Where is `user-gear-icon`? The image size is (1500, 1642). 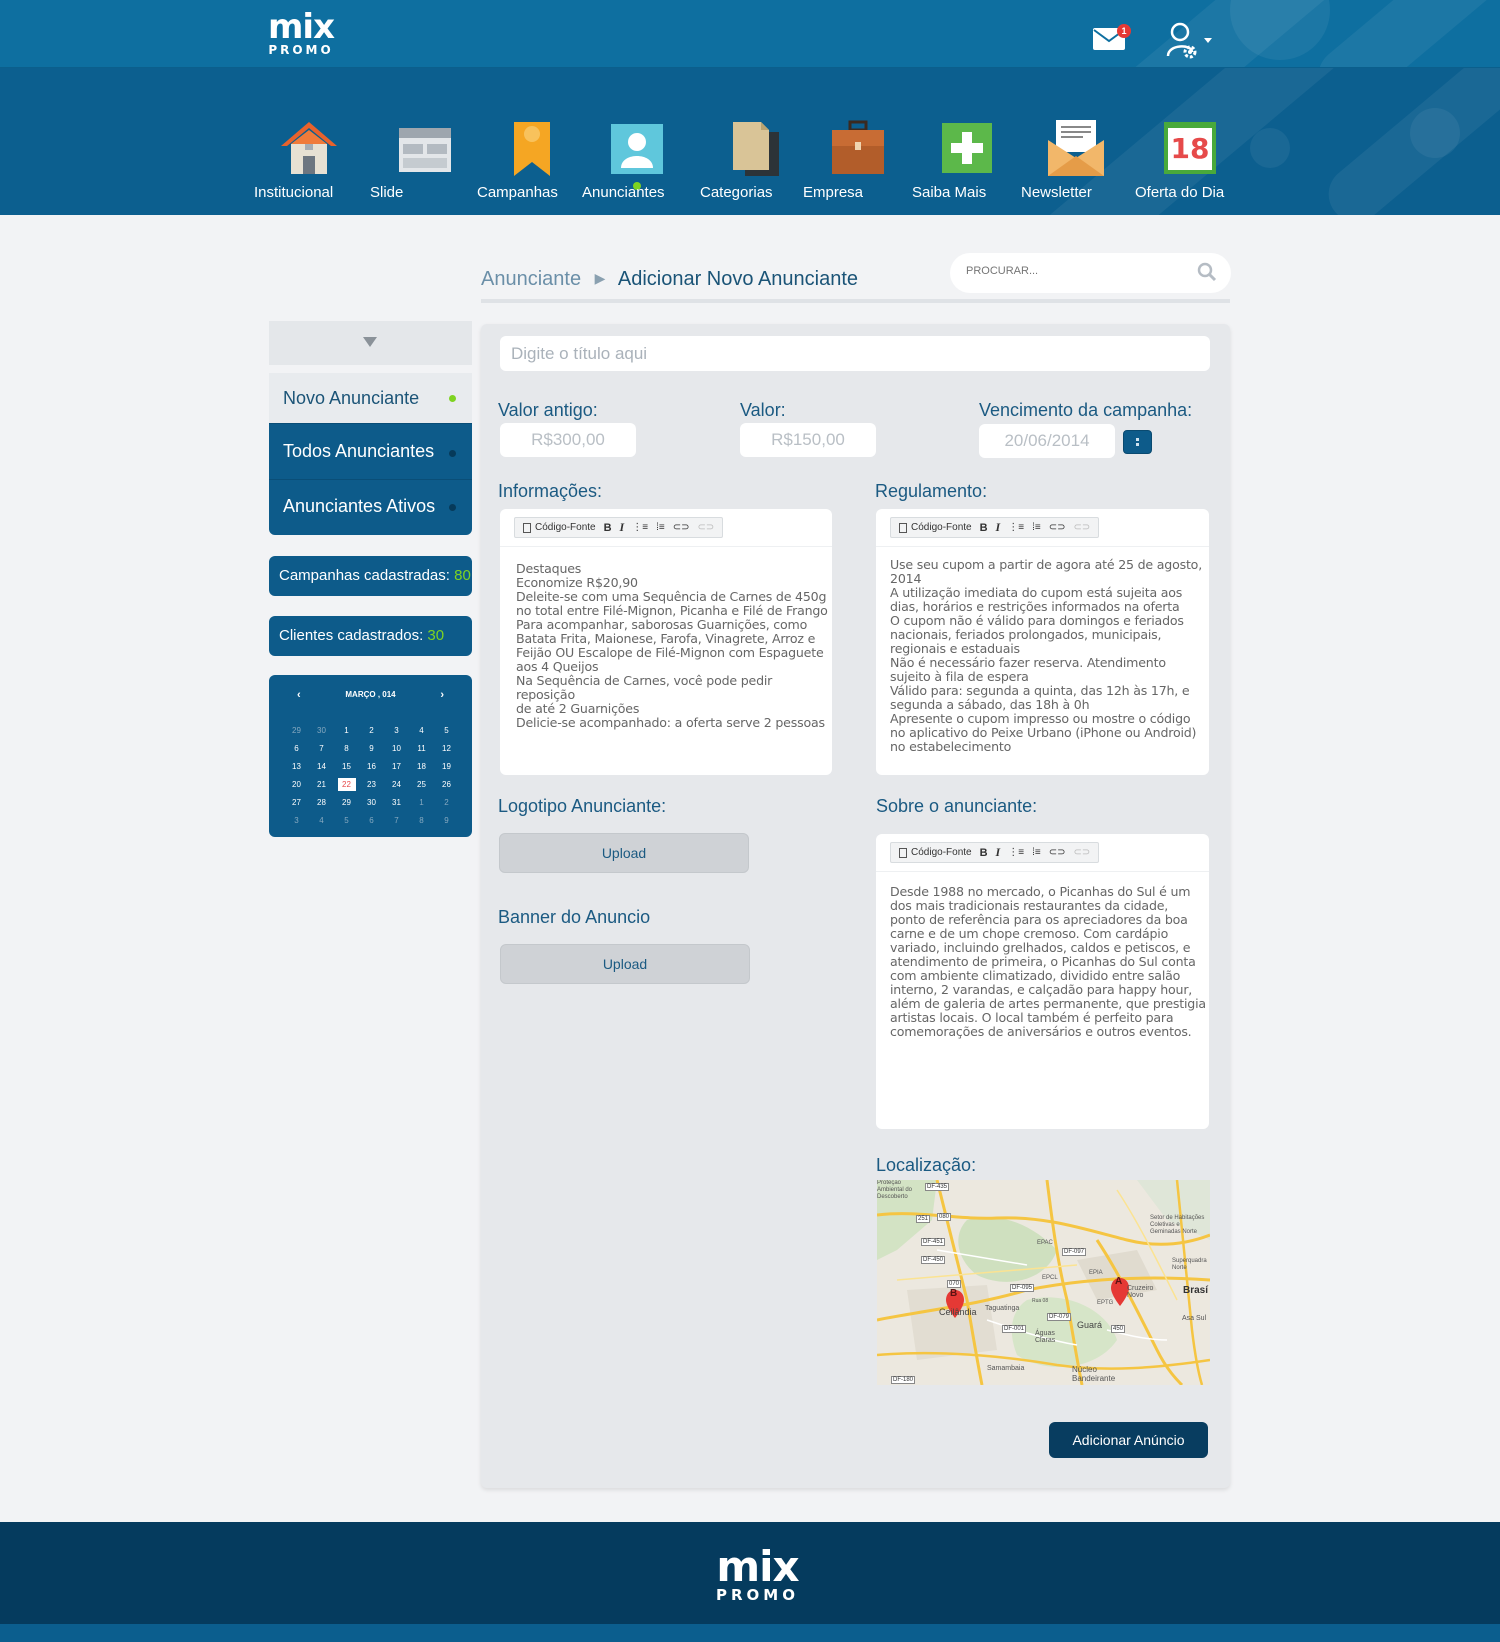 user-gear-icon is located at coordinates (1191, 43).